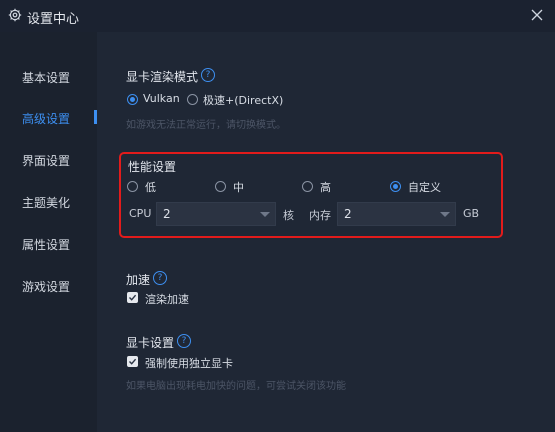  What do you see at coordinates (140, 213) in the screenshot?
I see `cpu-label: CPU` at bounding box center [140, 213].